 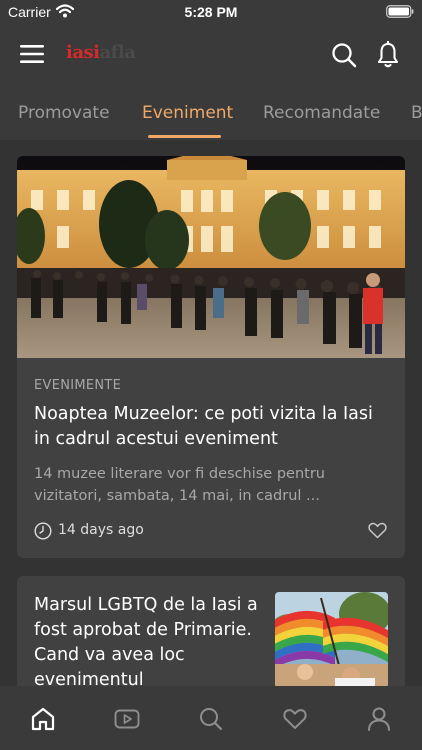 I want to click on status-time: 5:28 PM, so click(x=211, y=12).